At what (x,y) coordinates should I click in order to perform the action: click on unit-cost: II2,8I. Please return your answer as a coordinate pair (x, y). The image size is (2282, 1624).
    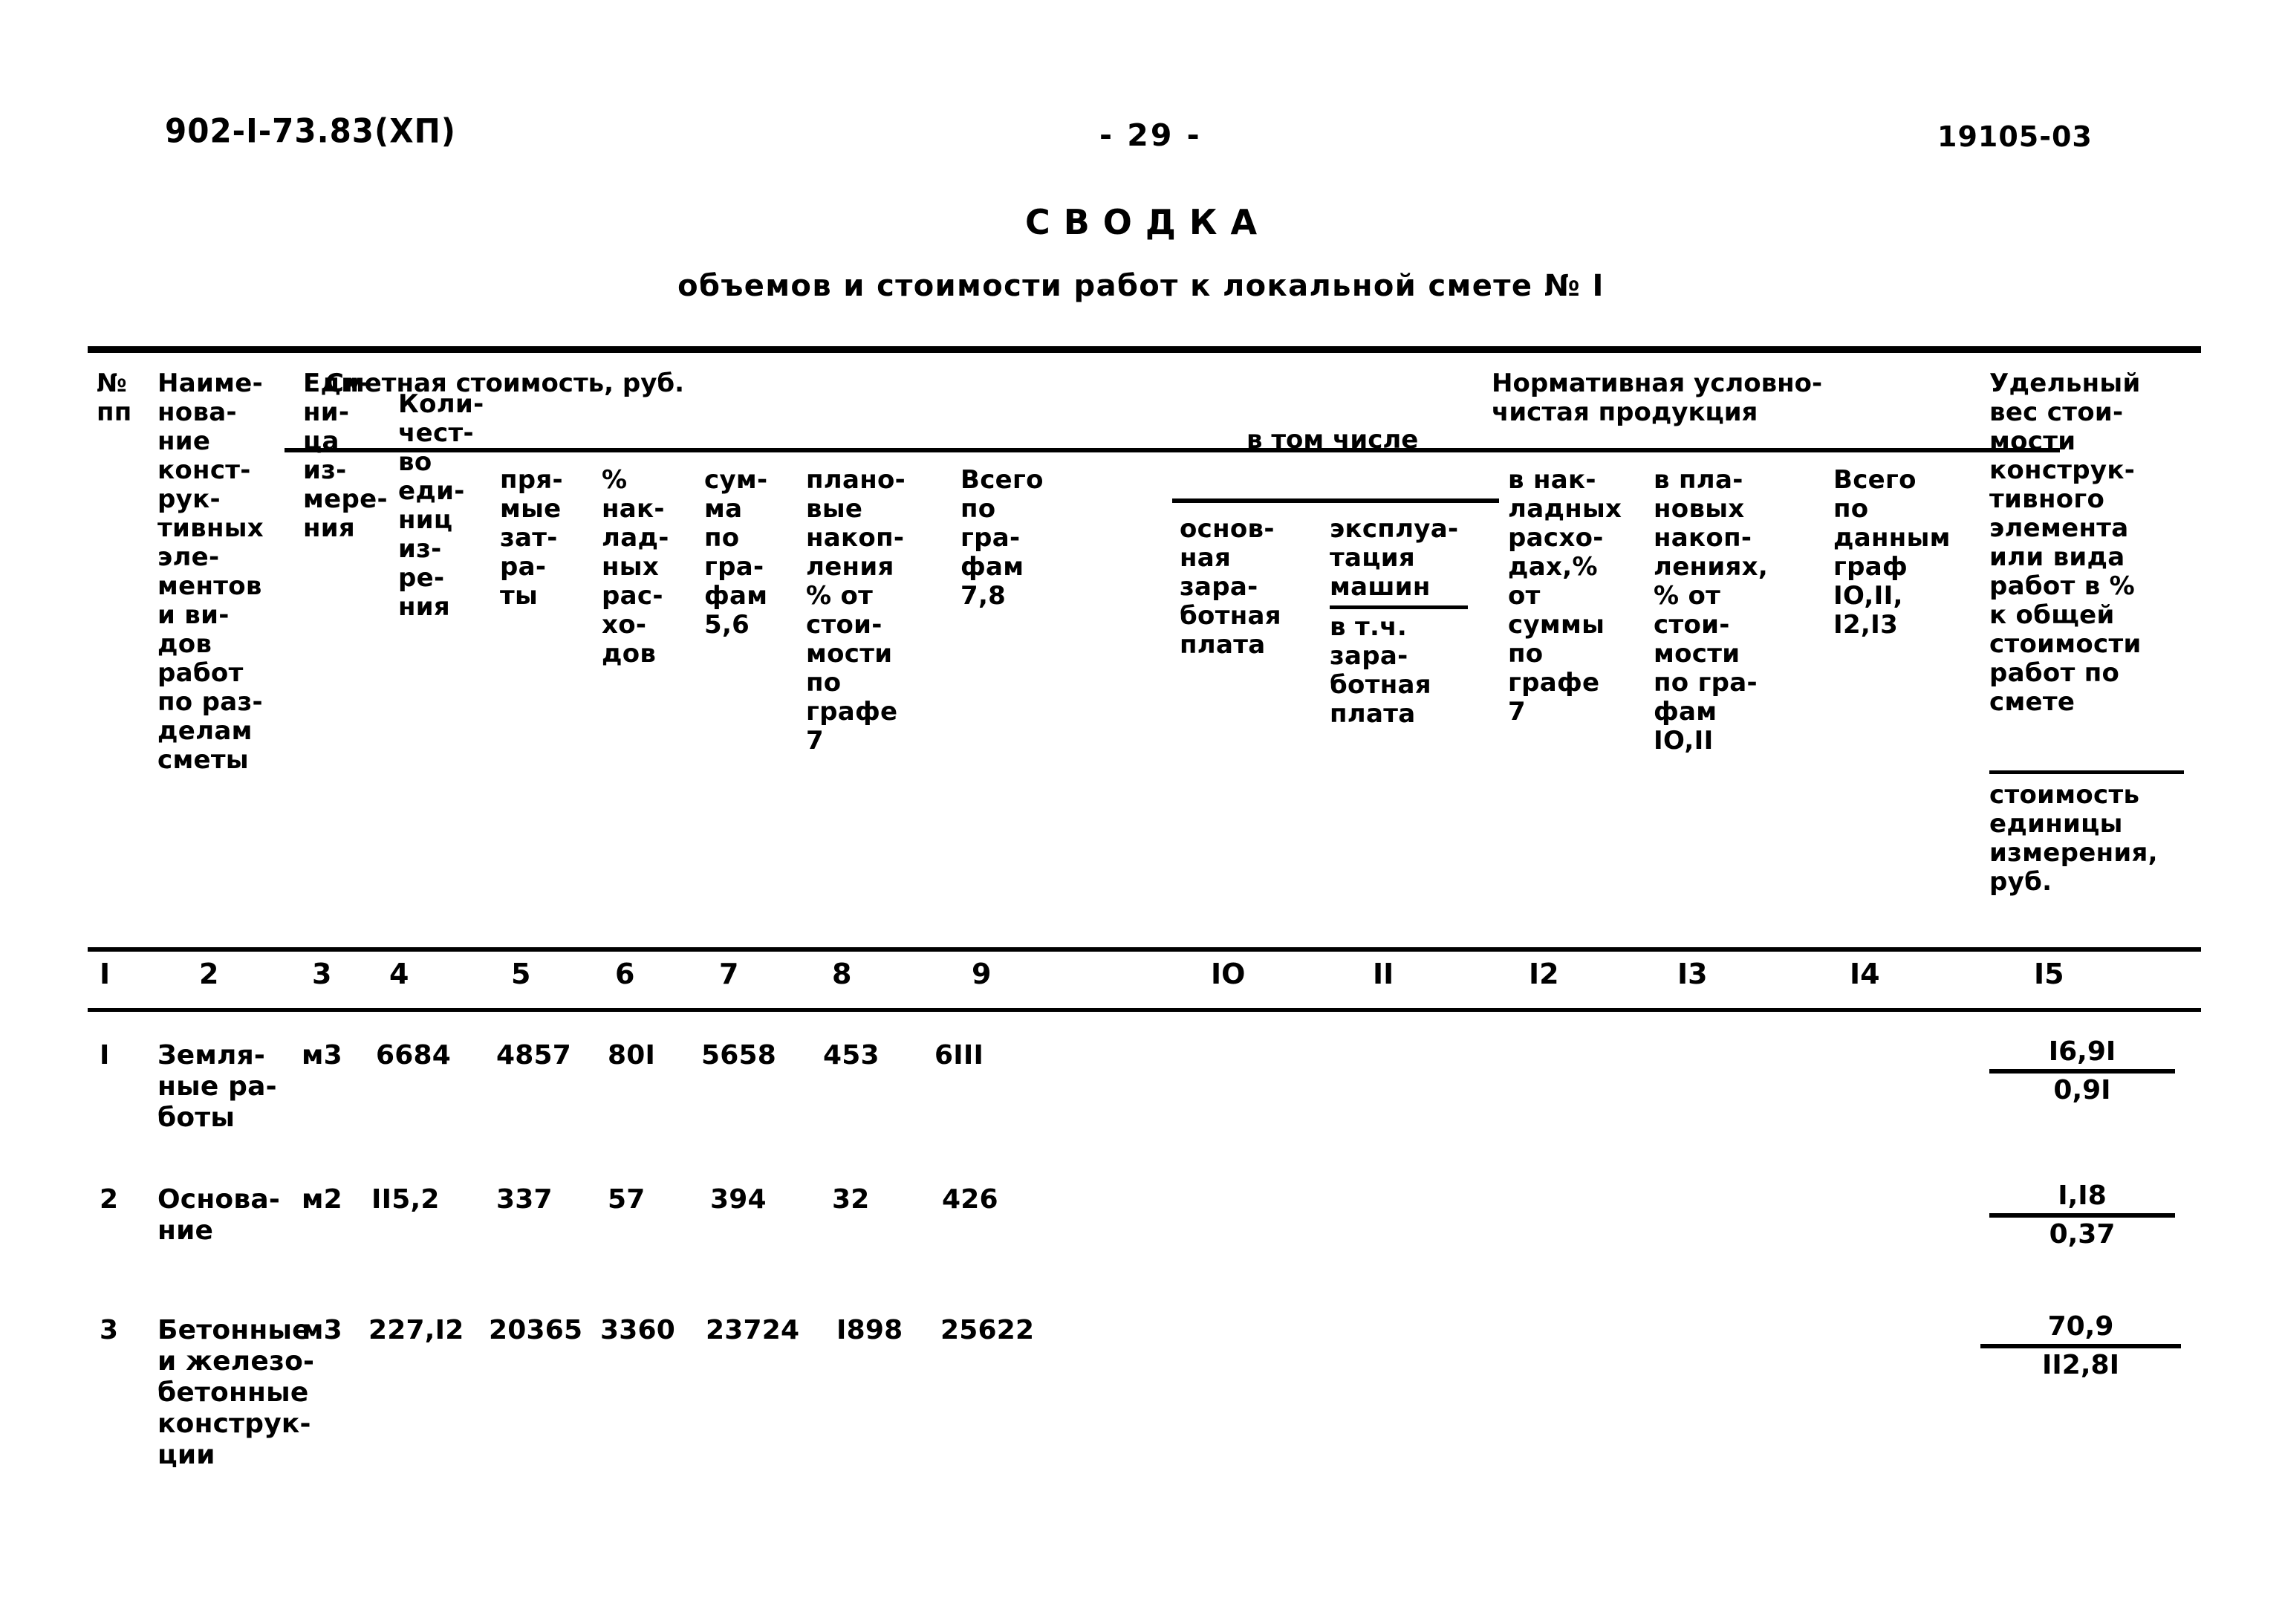
    Looking at the image, I should click on (2080, 1365).